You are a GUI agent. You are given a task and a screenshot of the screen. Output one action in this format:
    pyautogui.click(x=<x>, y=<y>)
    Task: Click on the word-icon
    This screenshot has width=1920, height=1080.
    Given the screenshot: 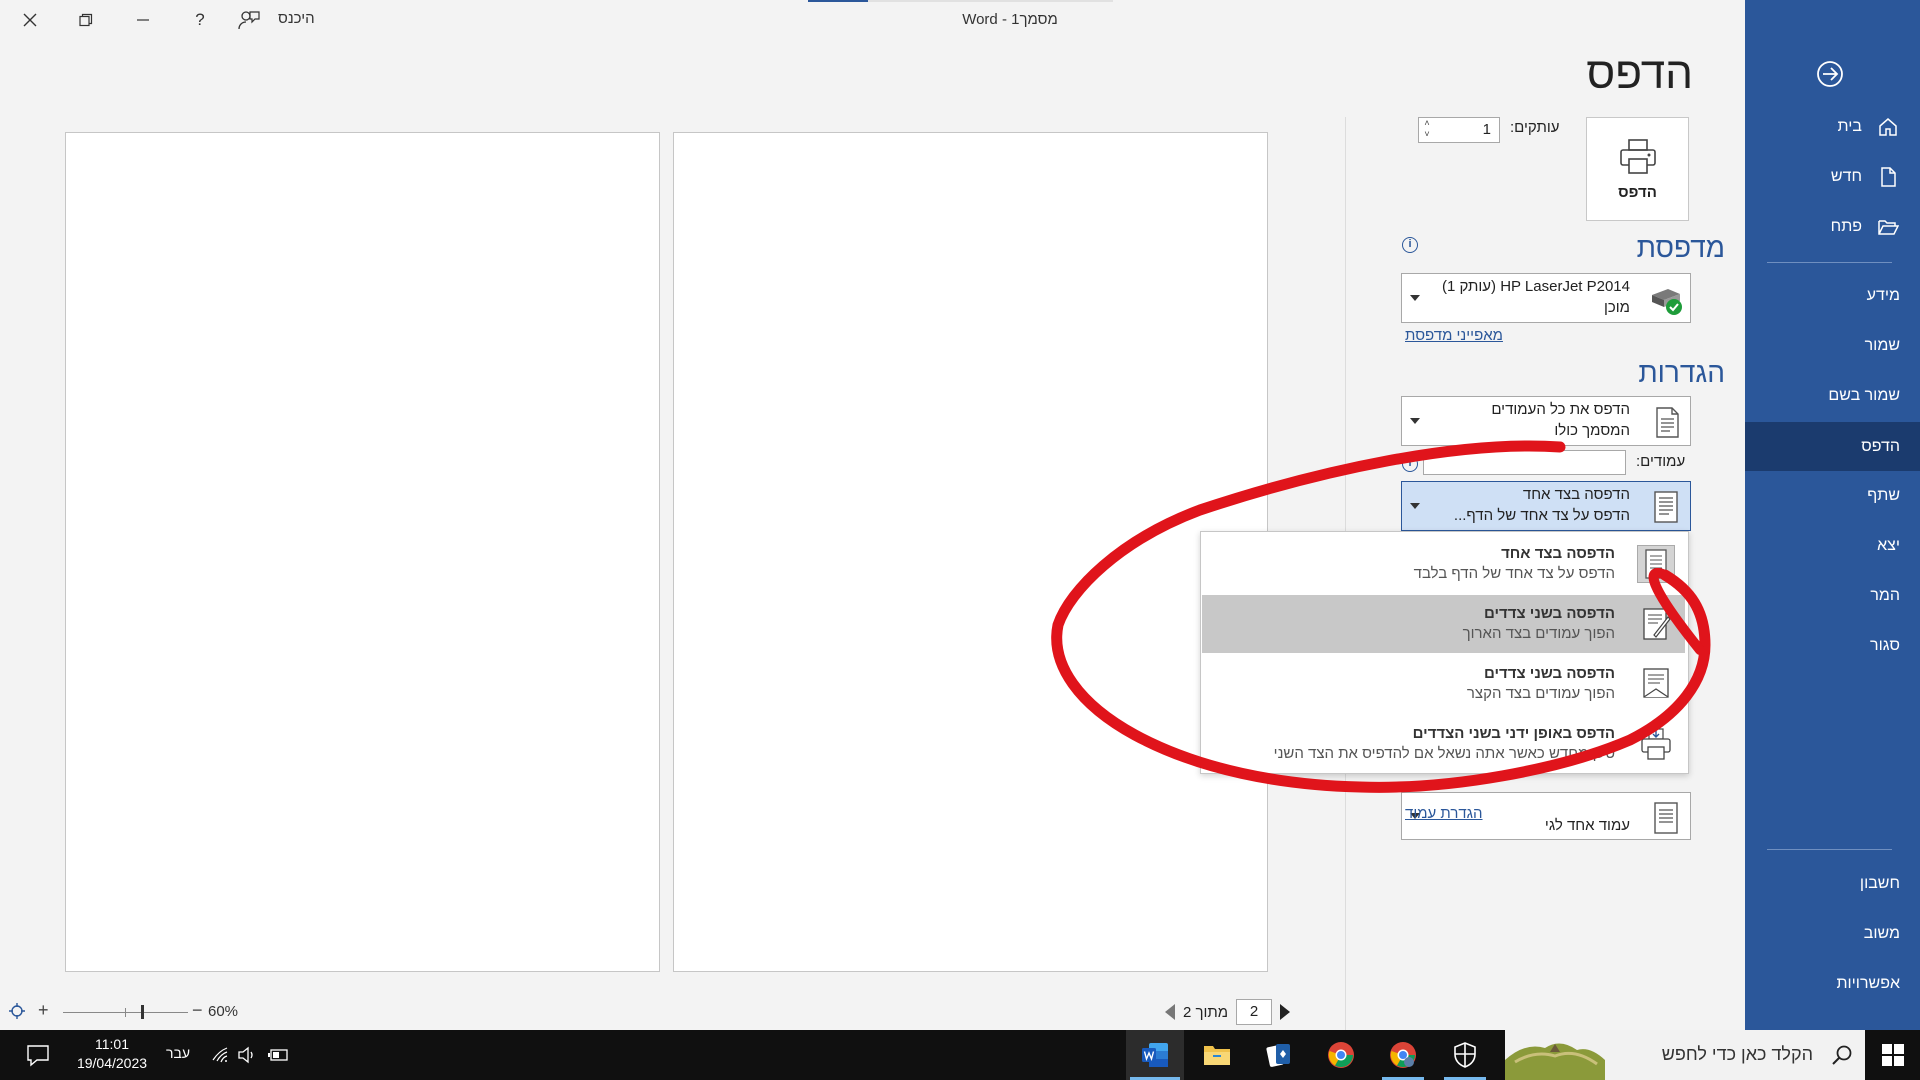 What is the action you would take?
    pyautogui.click(x=1155, y=1055)
    